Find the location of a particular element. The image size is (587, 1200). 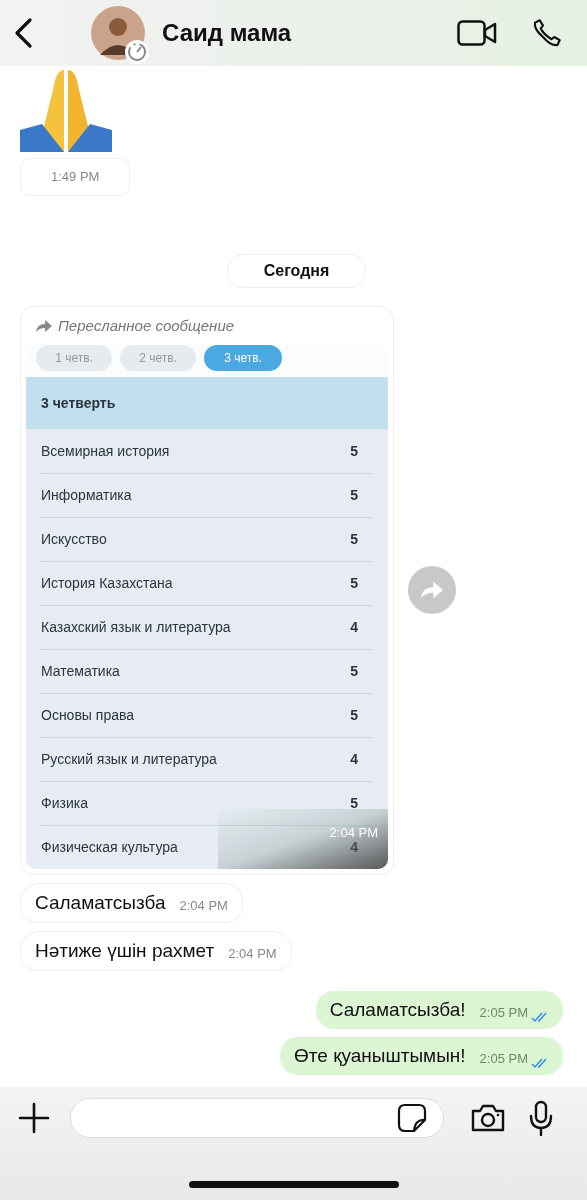

sticker-icon is located at coordinates (412, 1118).